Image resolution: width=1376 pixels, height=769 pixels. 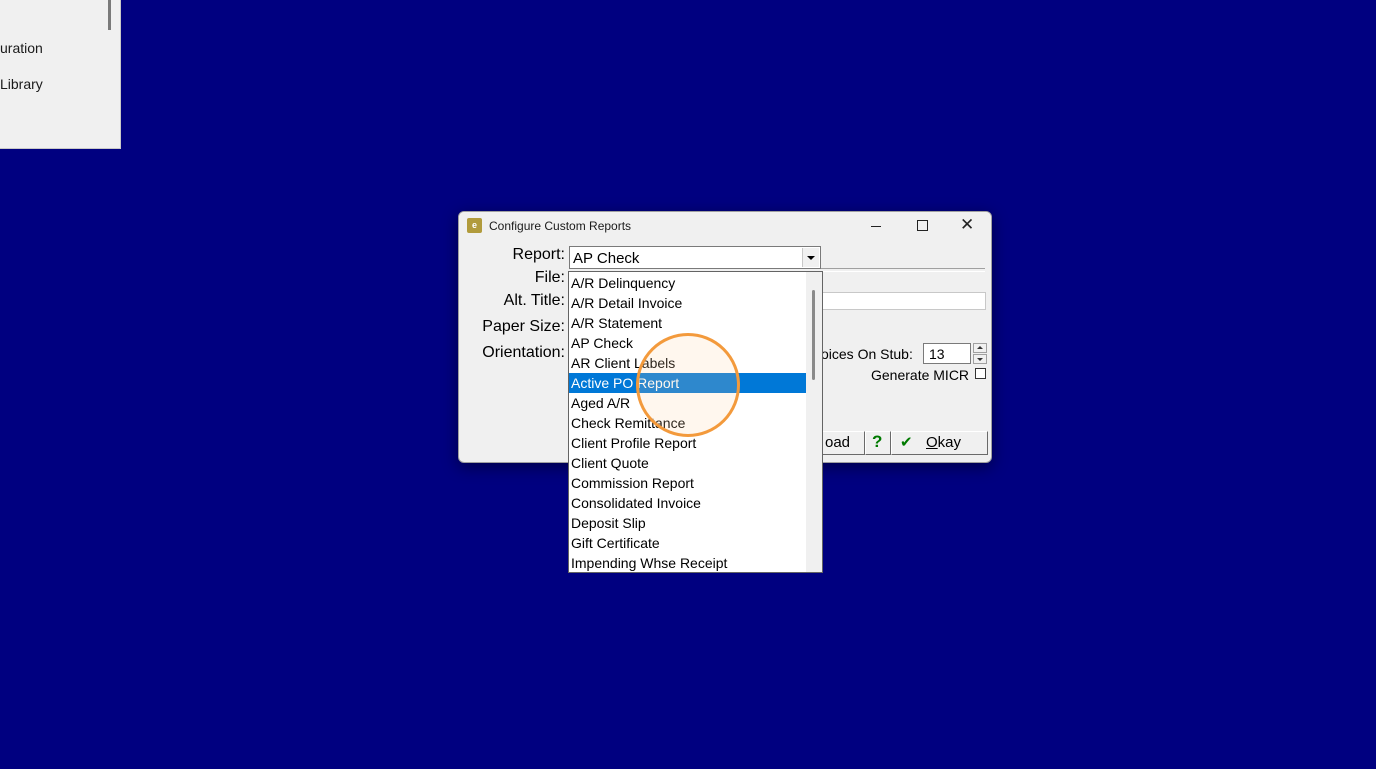 I want to click on help-button: ?, so click(x=878, y=443).